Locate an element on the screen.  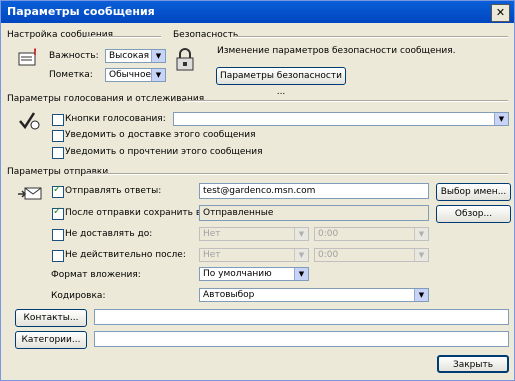
do-not-deliver-time-select: 0:00 ▼ is located at coordinates (371, 234).